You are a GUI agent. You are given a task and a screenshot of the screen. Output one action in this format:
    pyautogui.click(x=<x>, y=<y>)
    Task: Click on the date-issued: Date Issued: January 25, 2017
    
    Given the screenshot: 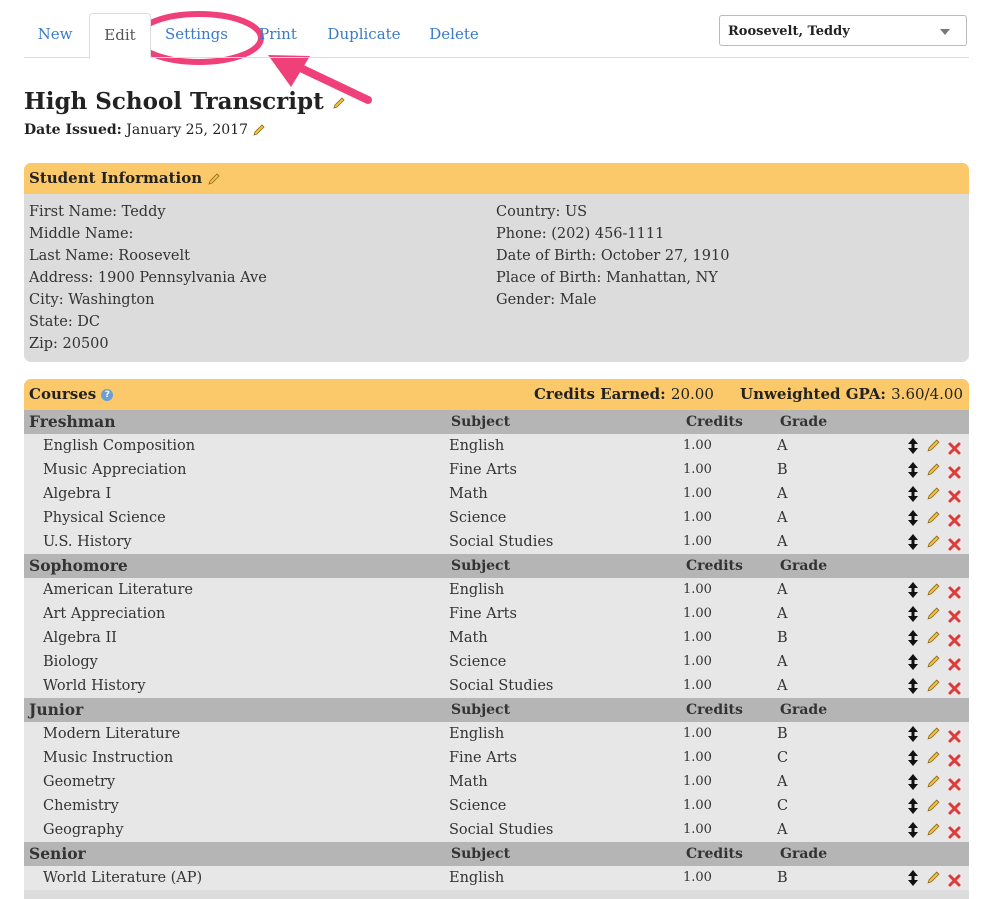 What is the action you would take?
    pyautogui.click(x=145, y=130)
    